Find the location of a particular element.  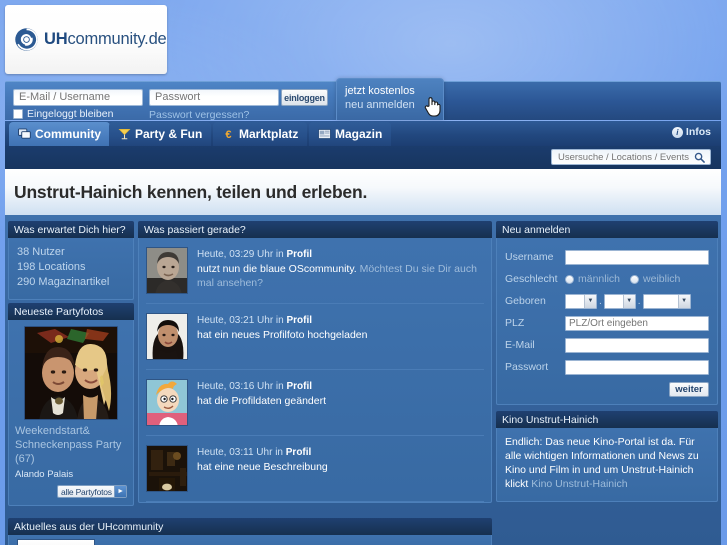

register-email-input is located at coordinates (637, 345).